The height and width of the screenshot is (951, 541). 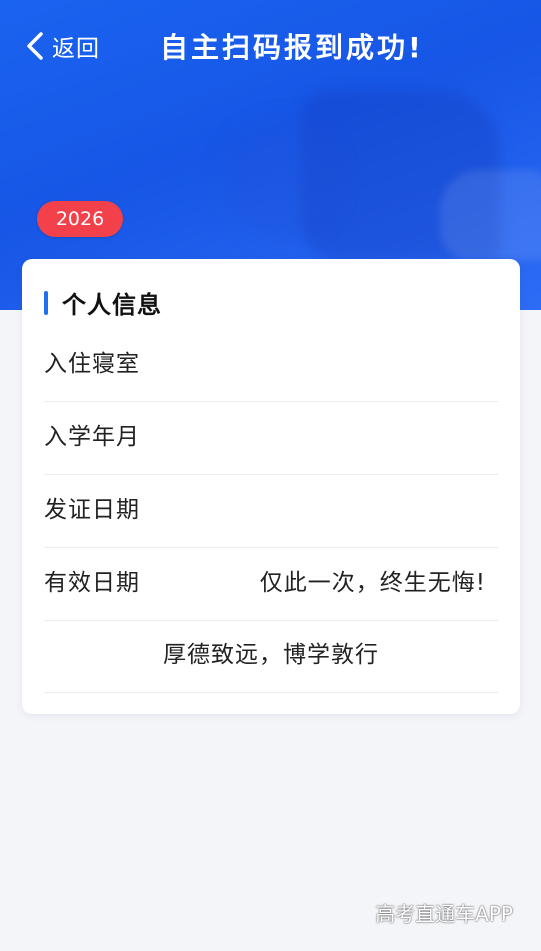 I want to click on info-row-value: 仅此一次，终生无悔!, so click(x=372, y=583).